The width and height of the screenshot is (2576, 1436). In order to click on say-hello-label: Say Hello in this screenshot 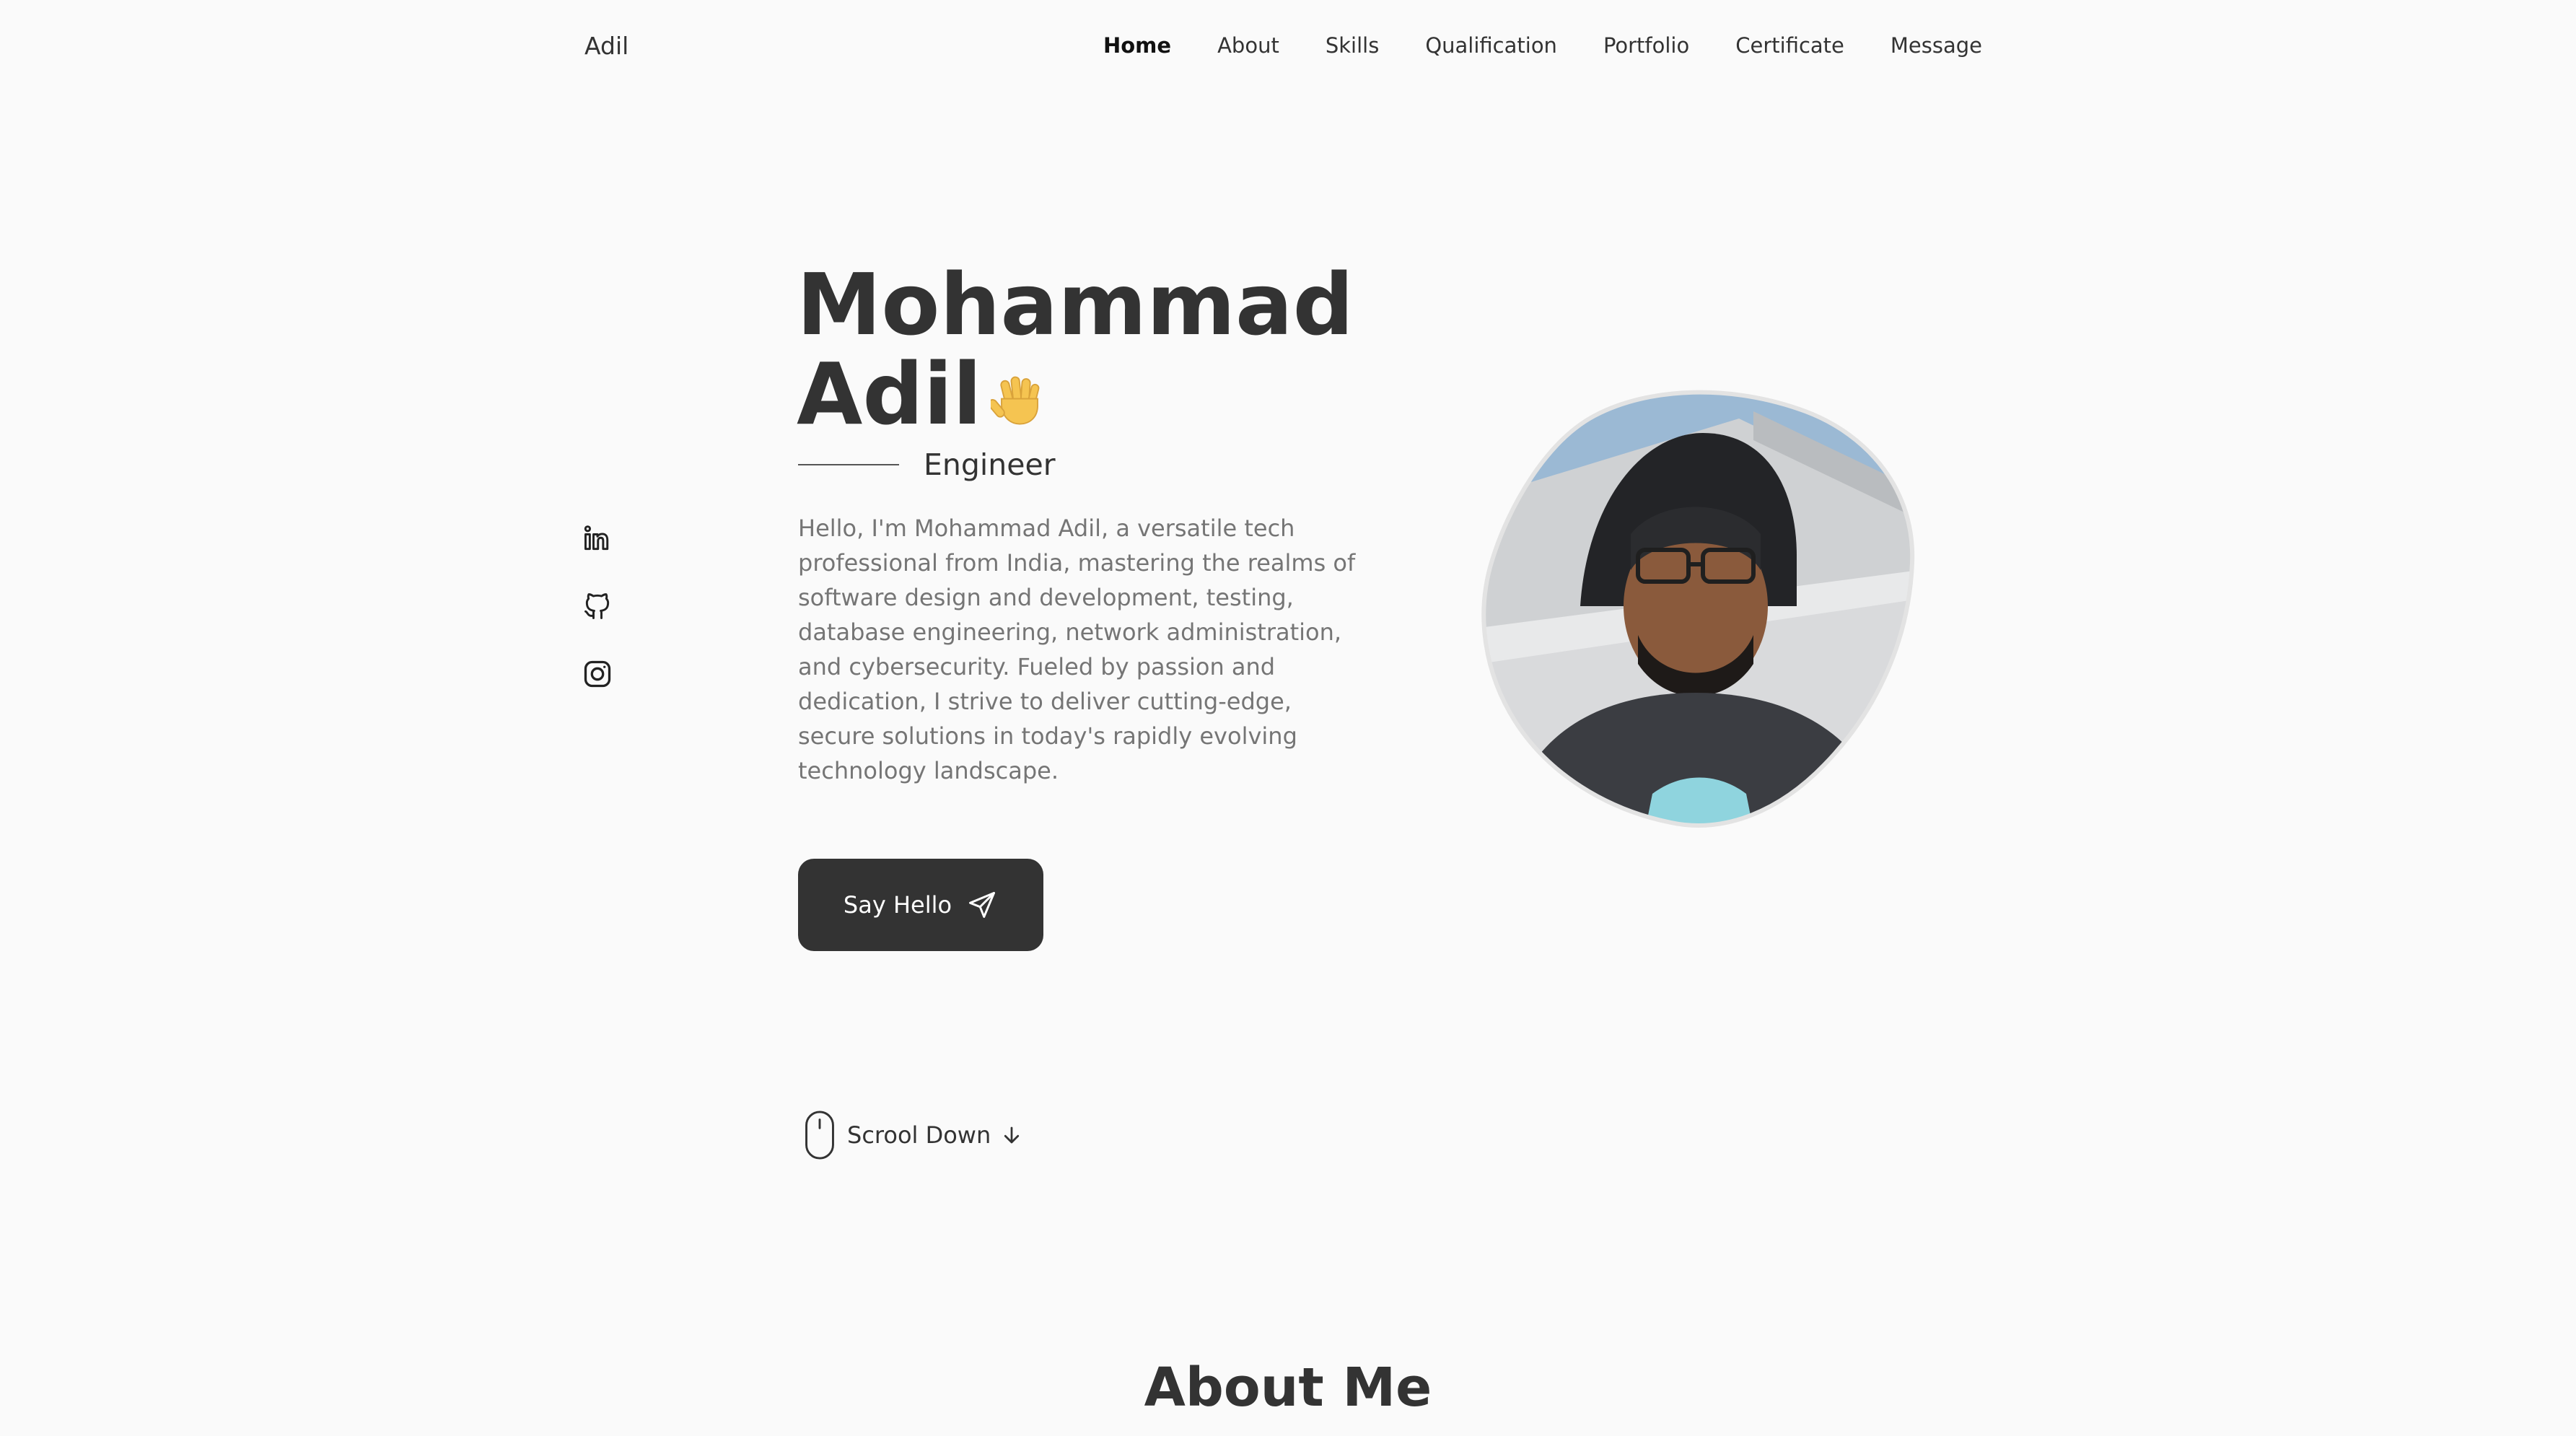, I will do `click(897, 905)`.